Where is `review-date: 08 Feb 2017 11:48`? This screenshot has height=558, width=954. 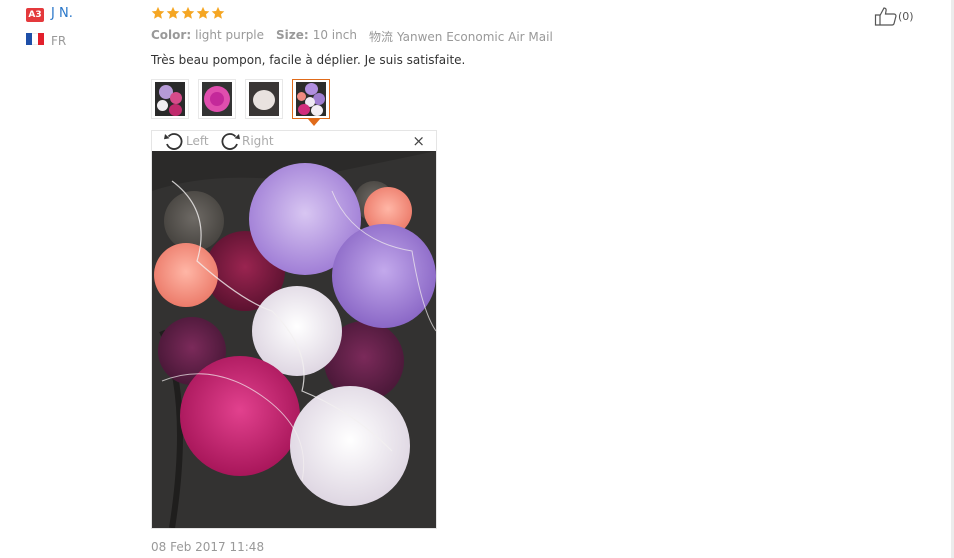 review-date: 08 Feb 2017 11:48 is located at coordinates (208, 547).